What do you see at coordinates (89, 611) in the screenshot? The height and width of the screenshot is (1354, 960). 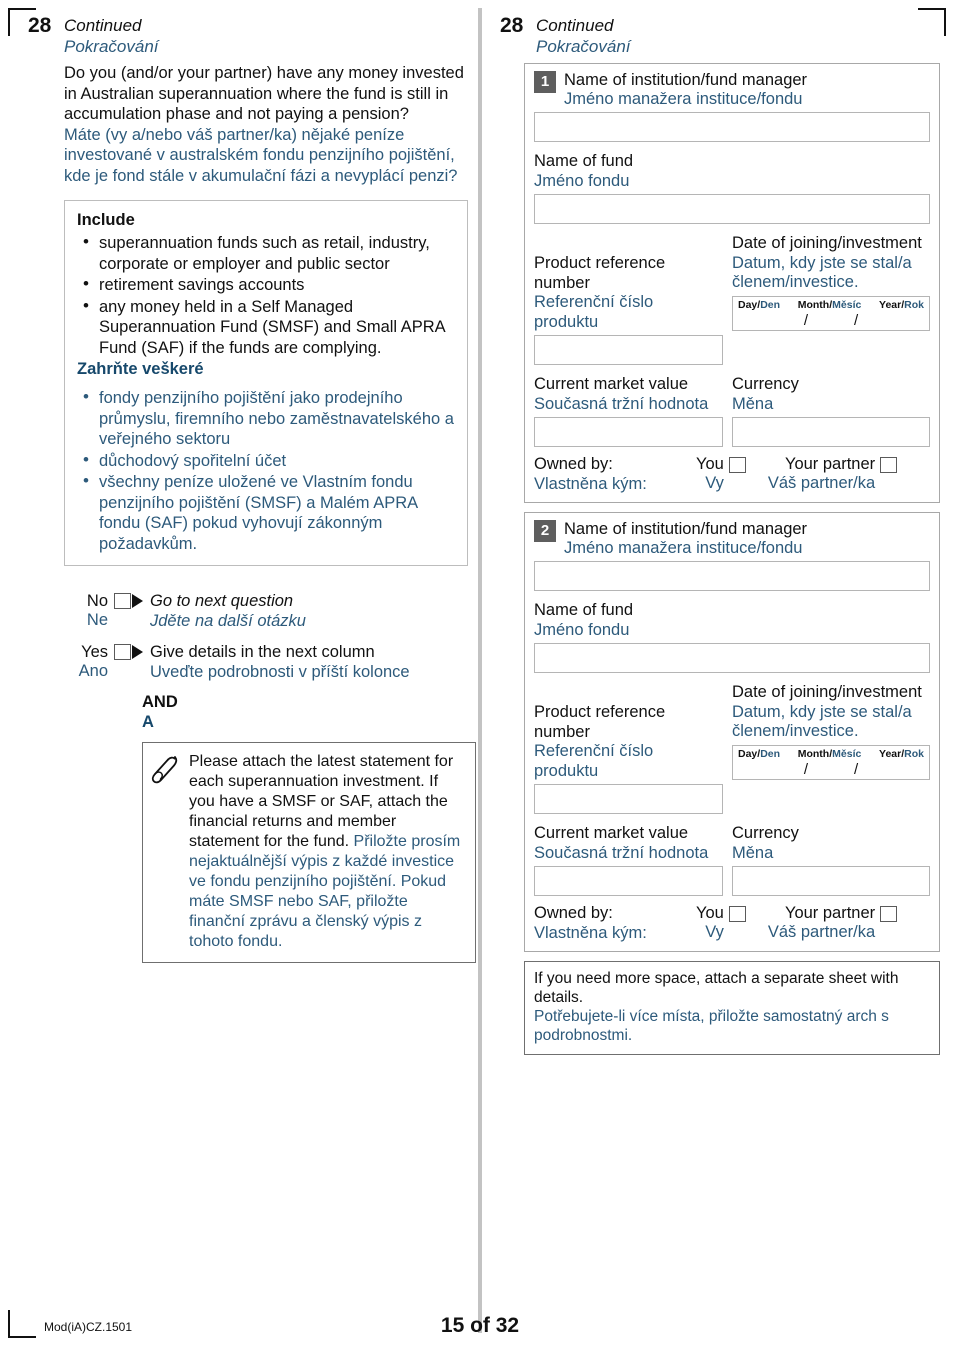 I see `answer-label-no: No Ne` at bounding box center [89, 611].